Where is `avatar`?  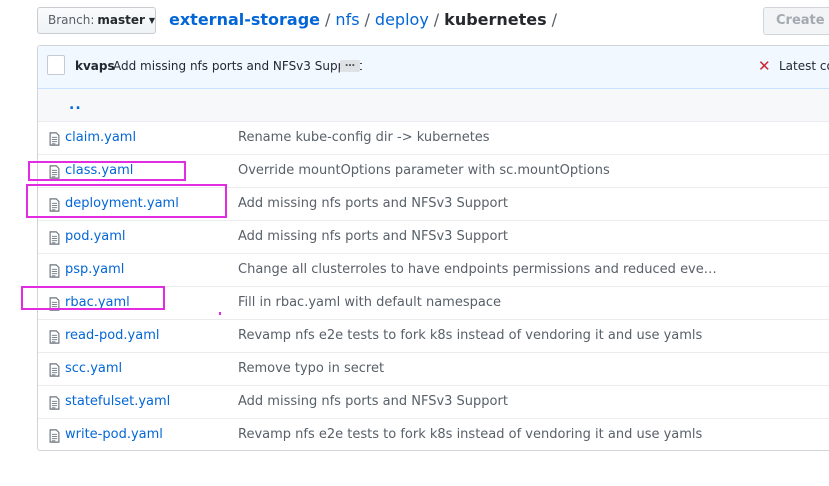
avatar is located at coordinates (56, 65).